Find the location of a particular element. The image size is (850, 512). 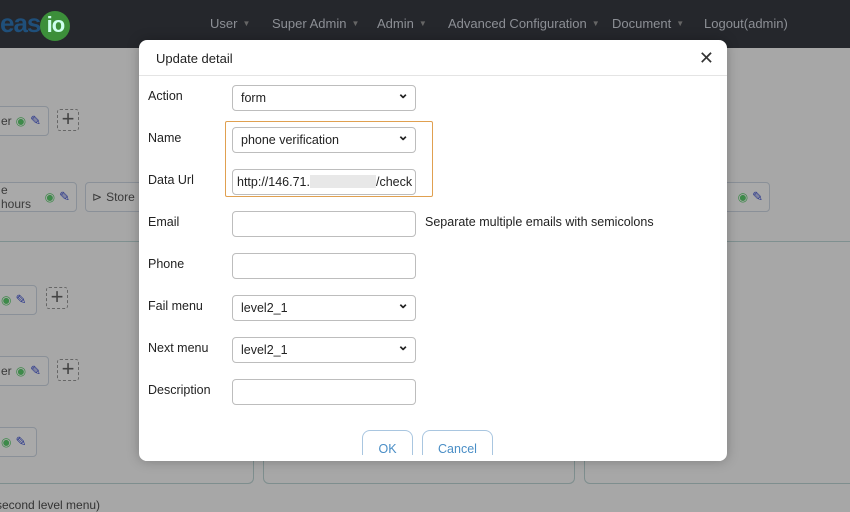

url-start: http://146.71. is located at coordinates (273, 182).